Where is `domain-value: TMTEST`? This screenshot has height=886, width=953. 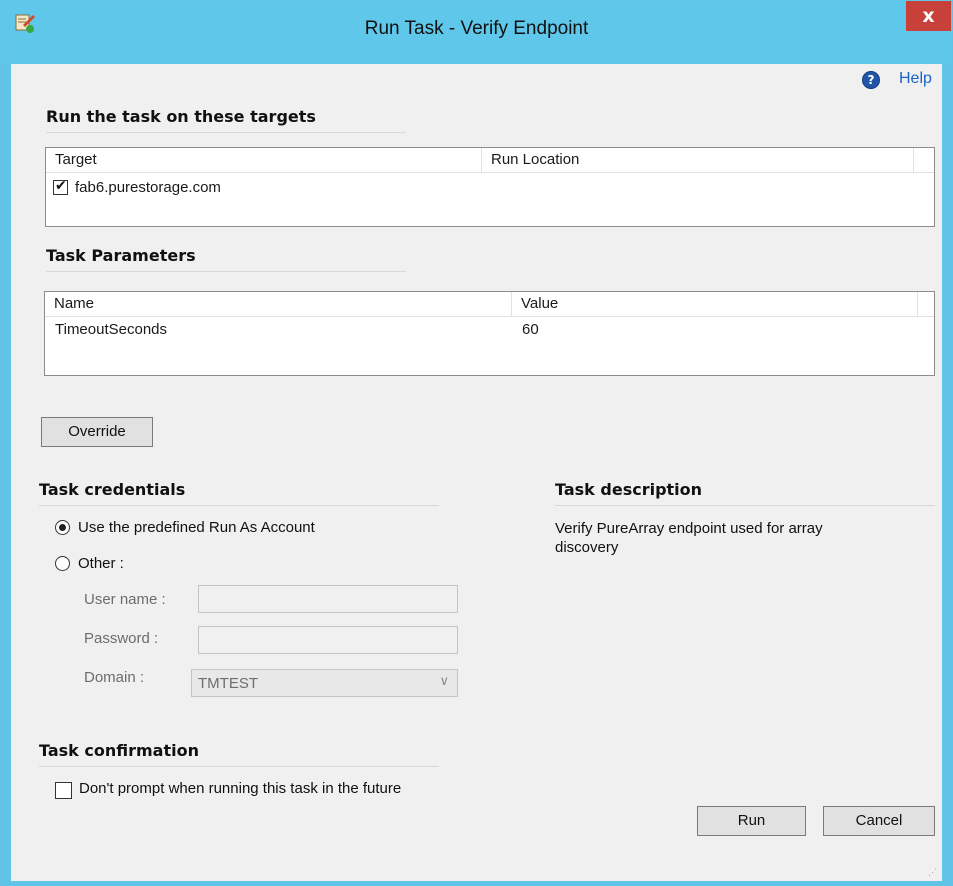 domain-value: TMTEST is located at coordinates (228, 683).